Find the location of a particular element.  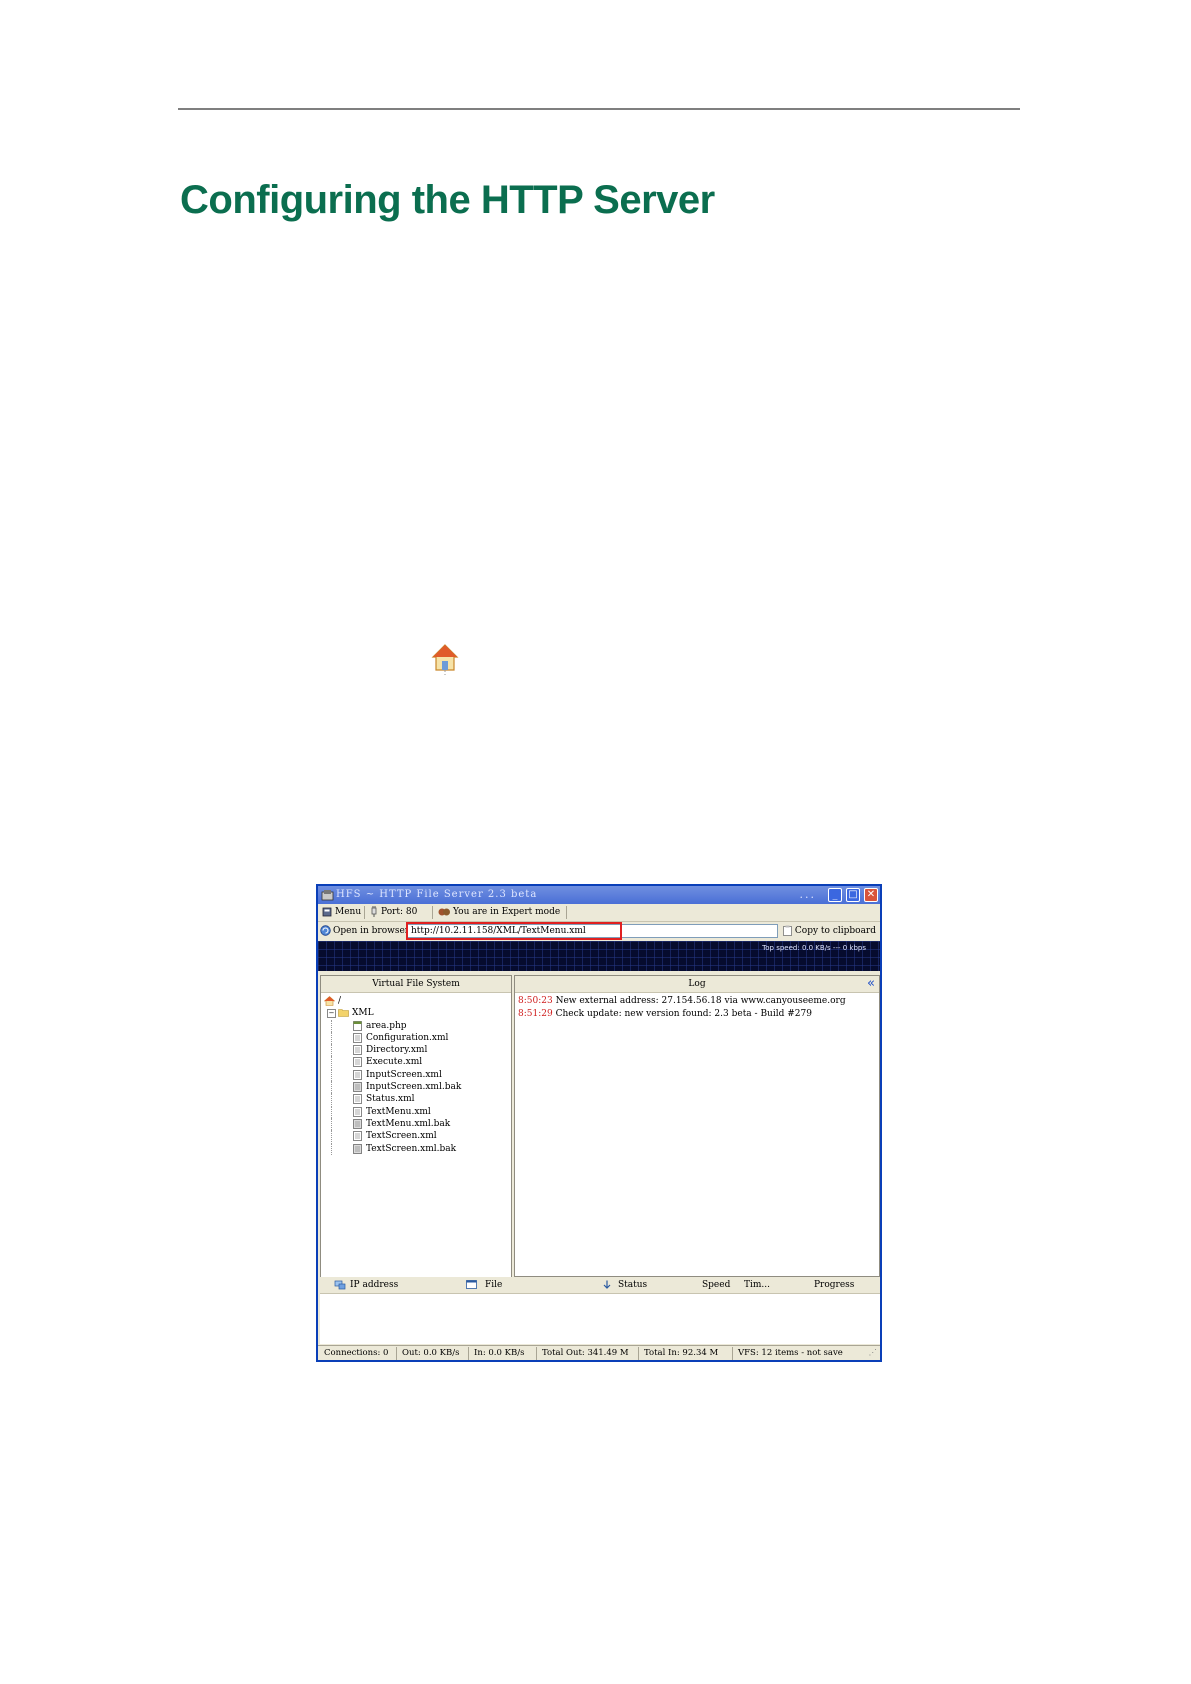

tree-file-label: Status.xml is located at coordinates (390, 1099).